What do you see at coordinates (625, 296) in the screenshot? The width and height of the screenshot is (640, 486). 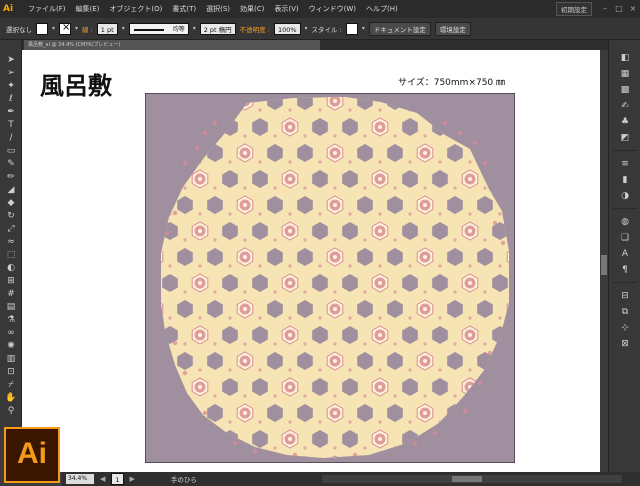 I see `align-icon: ⊟` at bounding box center [625, 296].